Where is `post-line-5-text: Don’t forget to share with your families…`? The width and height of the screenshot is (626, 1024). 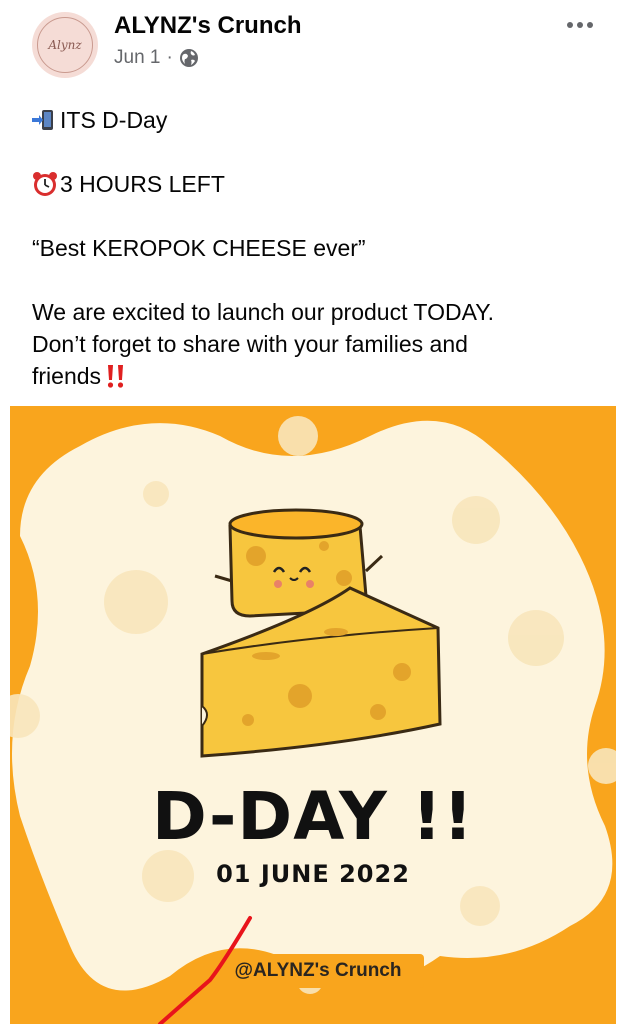 post-line-5-text: Don’t forget to share with your families… is located at coordinates (250, 344).